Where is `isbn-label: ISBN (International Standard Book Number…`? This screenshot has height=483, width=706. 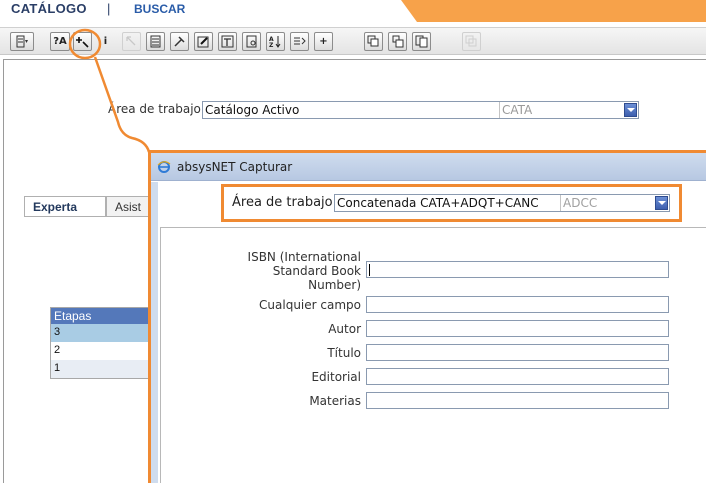
isbn-label: ISBN (International Standard Book Number… is located at coordinates (304, 271).